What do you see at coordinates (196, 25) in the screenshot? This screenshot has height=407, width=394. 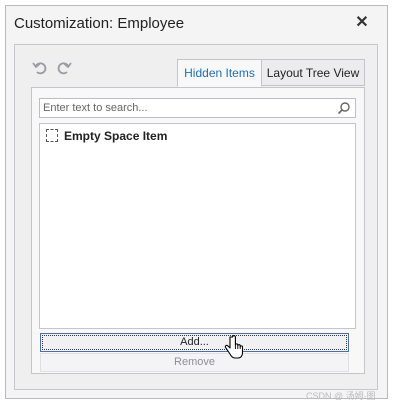 I see `title-bar: Customization: Employee ✕` at bounding box center [196, 25].